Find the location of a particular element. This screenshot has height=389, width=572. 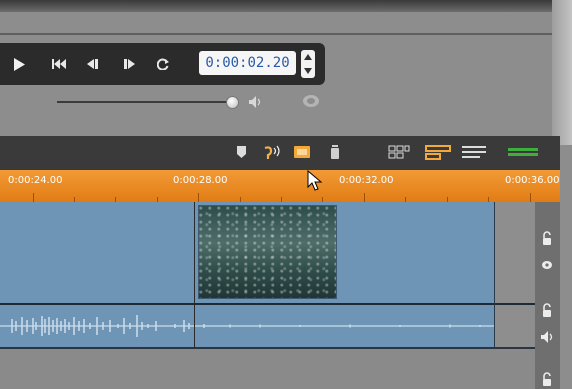

rewind-icon is located at coordinates (92, 64).